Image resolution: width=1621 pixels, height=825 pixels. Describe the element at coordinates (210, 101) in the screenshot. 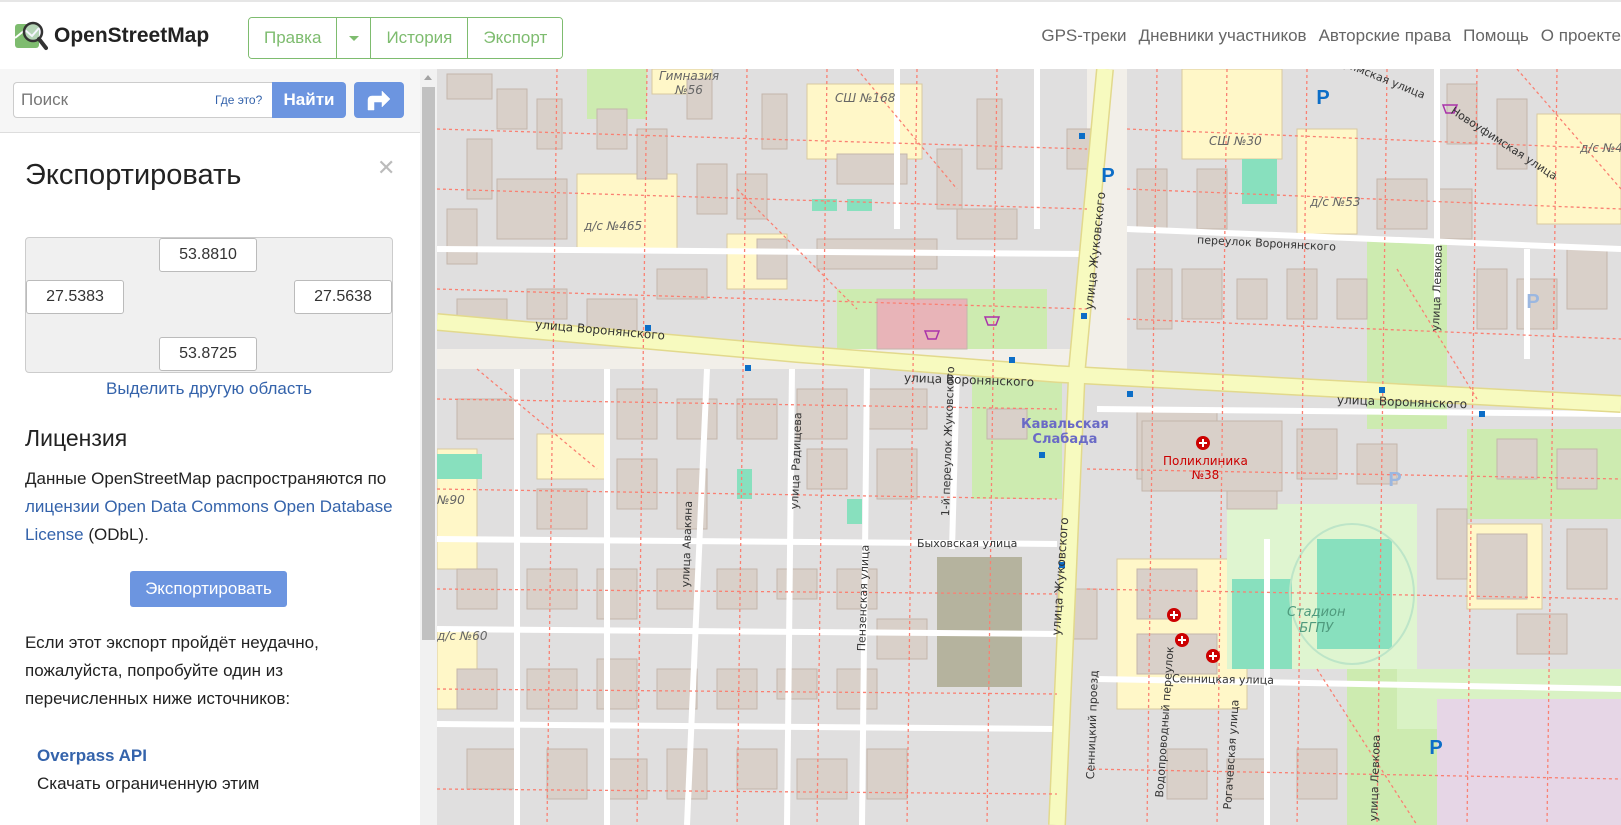

I see `search-bar: Поиск Где это? Найти` at that location.